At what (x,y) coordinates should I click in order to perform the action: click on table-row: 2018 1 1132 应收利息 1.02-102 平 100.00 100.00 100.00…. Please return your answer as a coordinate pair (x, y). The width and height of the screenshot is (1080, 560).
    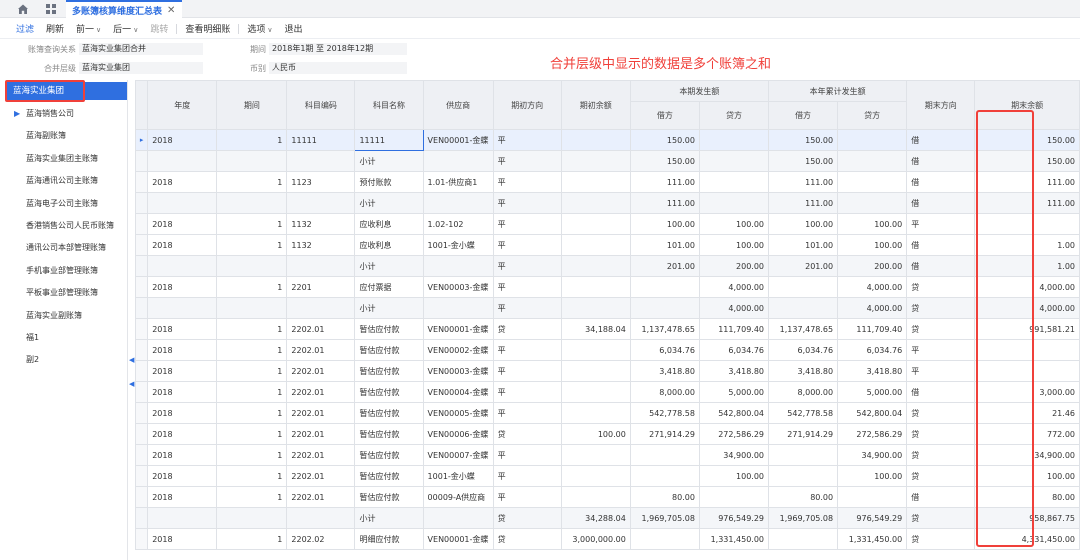
    Looking at the image, I should click on (607, 224).